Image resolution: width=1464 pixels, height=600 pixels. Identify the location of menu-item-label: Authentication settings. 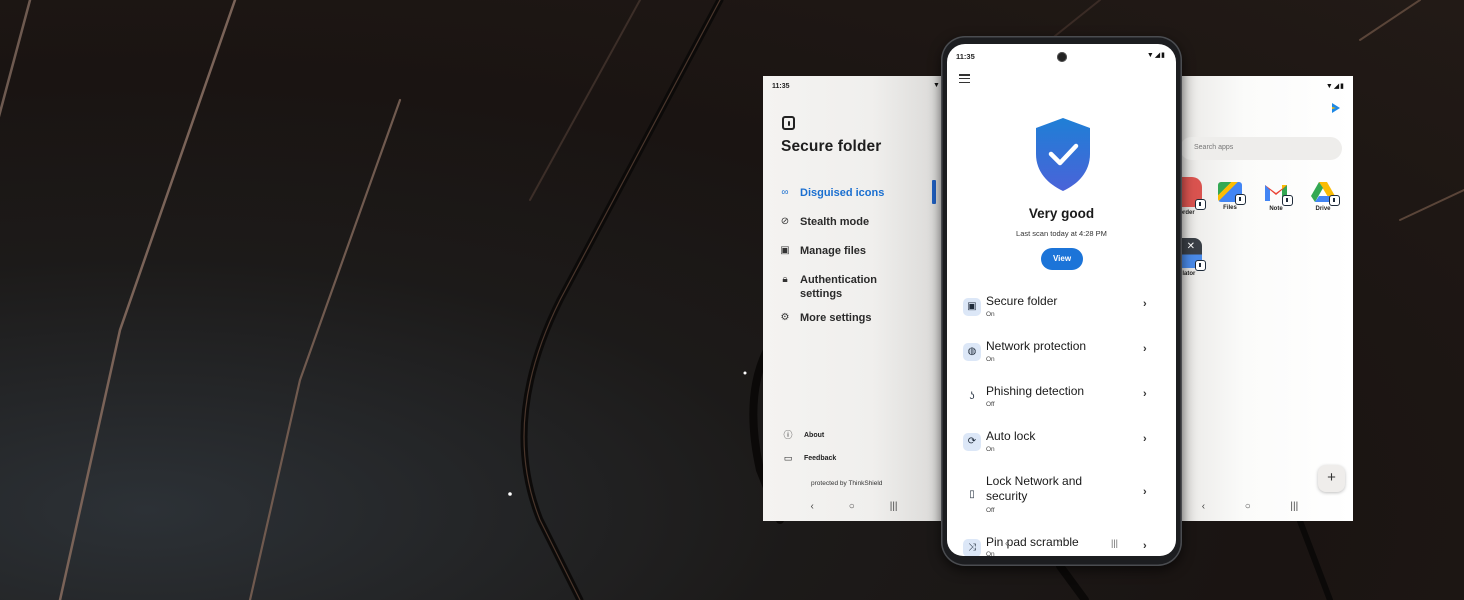
(838, 287).